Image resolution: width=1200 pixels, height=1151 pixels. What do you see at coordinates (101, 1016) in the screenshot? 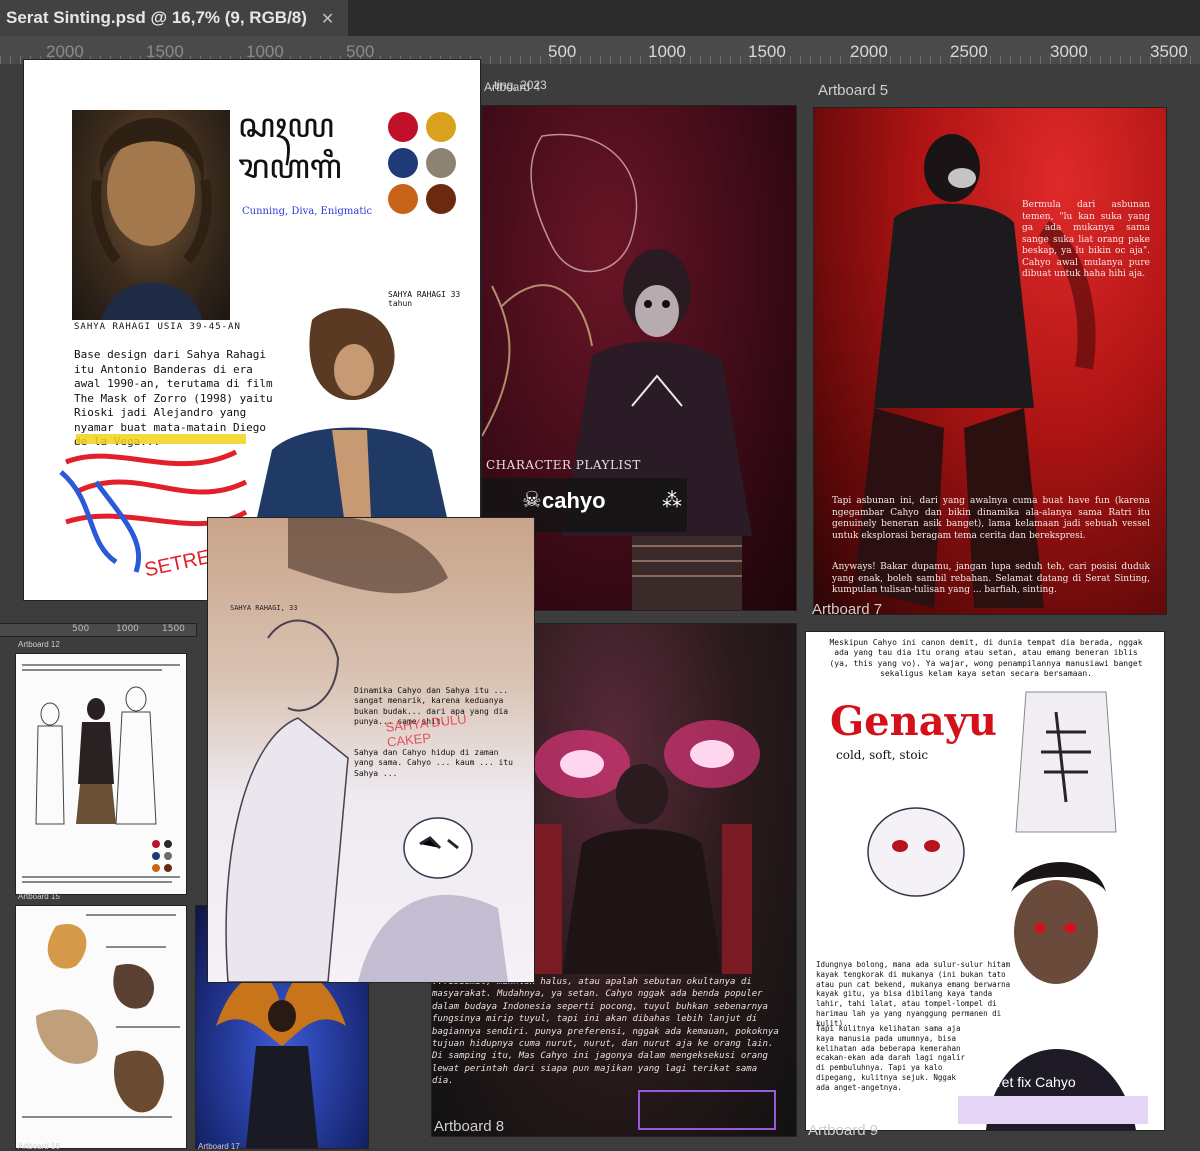
I see `creature-sketches` at bounding box center [101, 1016].